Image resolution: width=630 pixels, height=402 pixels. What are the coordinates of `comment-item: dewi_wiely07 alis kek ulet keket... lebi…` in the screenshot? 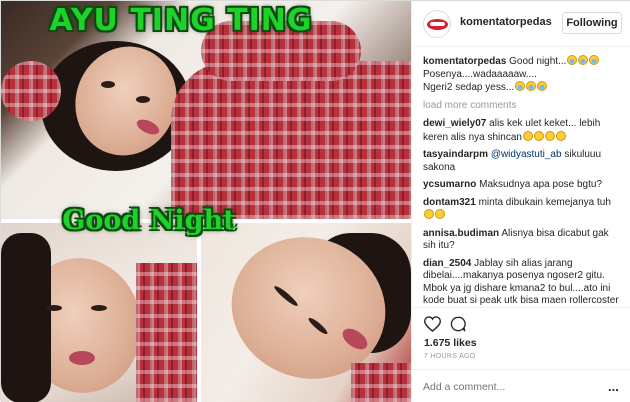 It's located at (523, 131).